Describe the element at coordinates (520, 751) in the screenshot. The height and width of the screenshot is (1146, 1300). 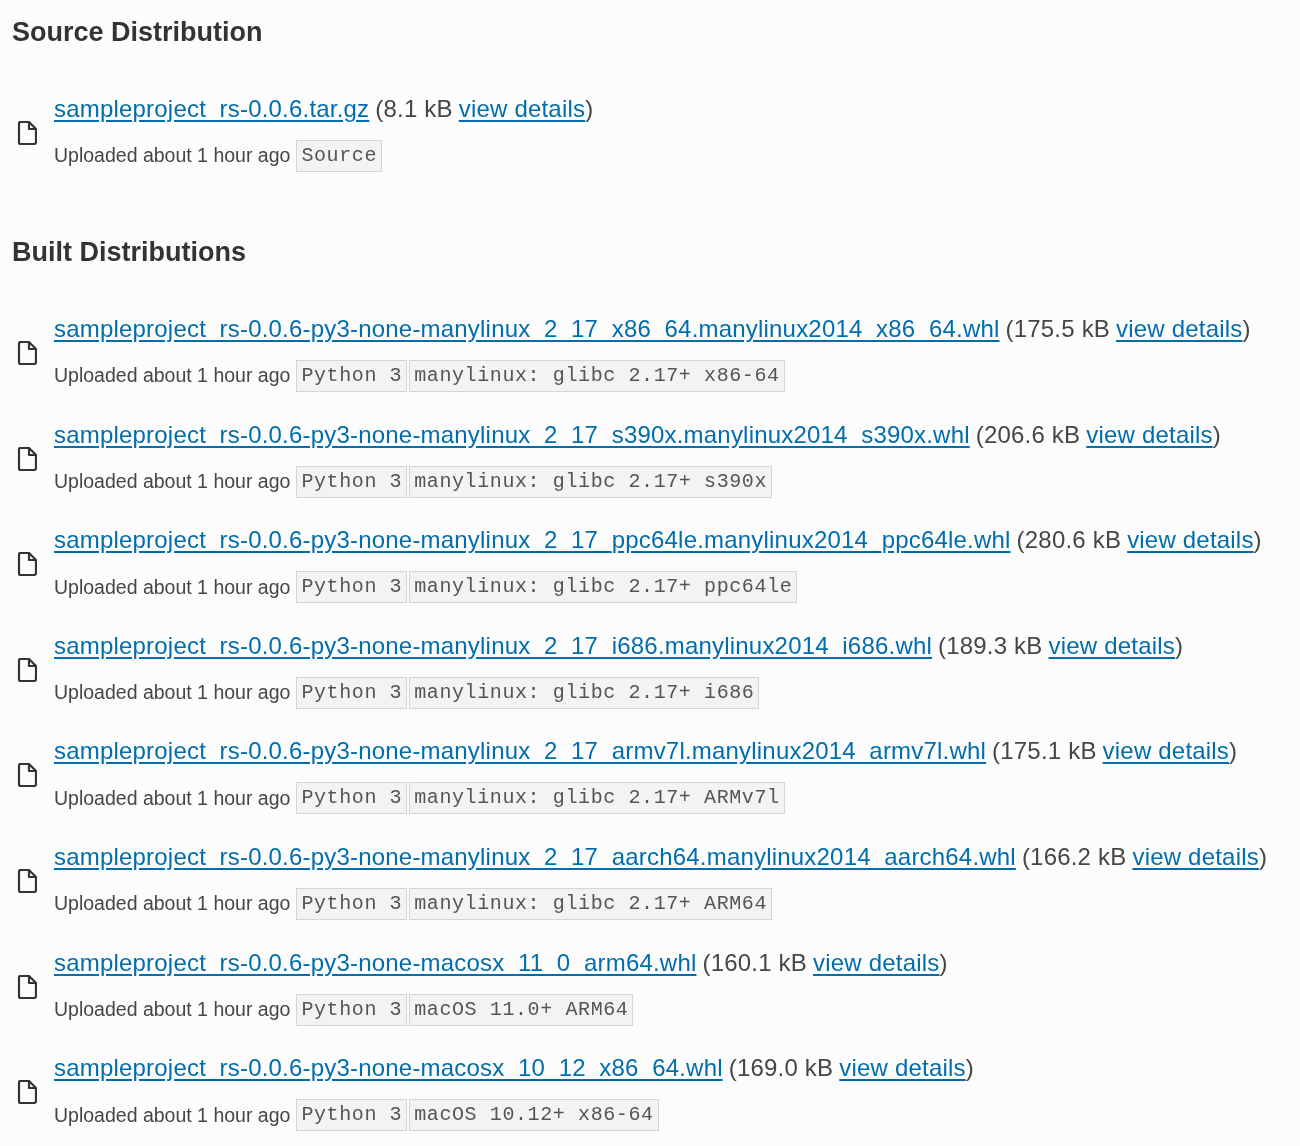
I see `file-link: sampleproject_rs-0.0.6-py3-none-manylinux_2_17_armv7l.manylinux2014_armv7l.whl` at that location.